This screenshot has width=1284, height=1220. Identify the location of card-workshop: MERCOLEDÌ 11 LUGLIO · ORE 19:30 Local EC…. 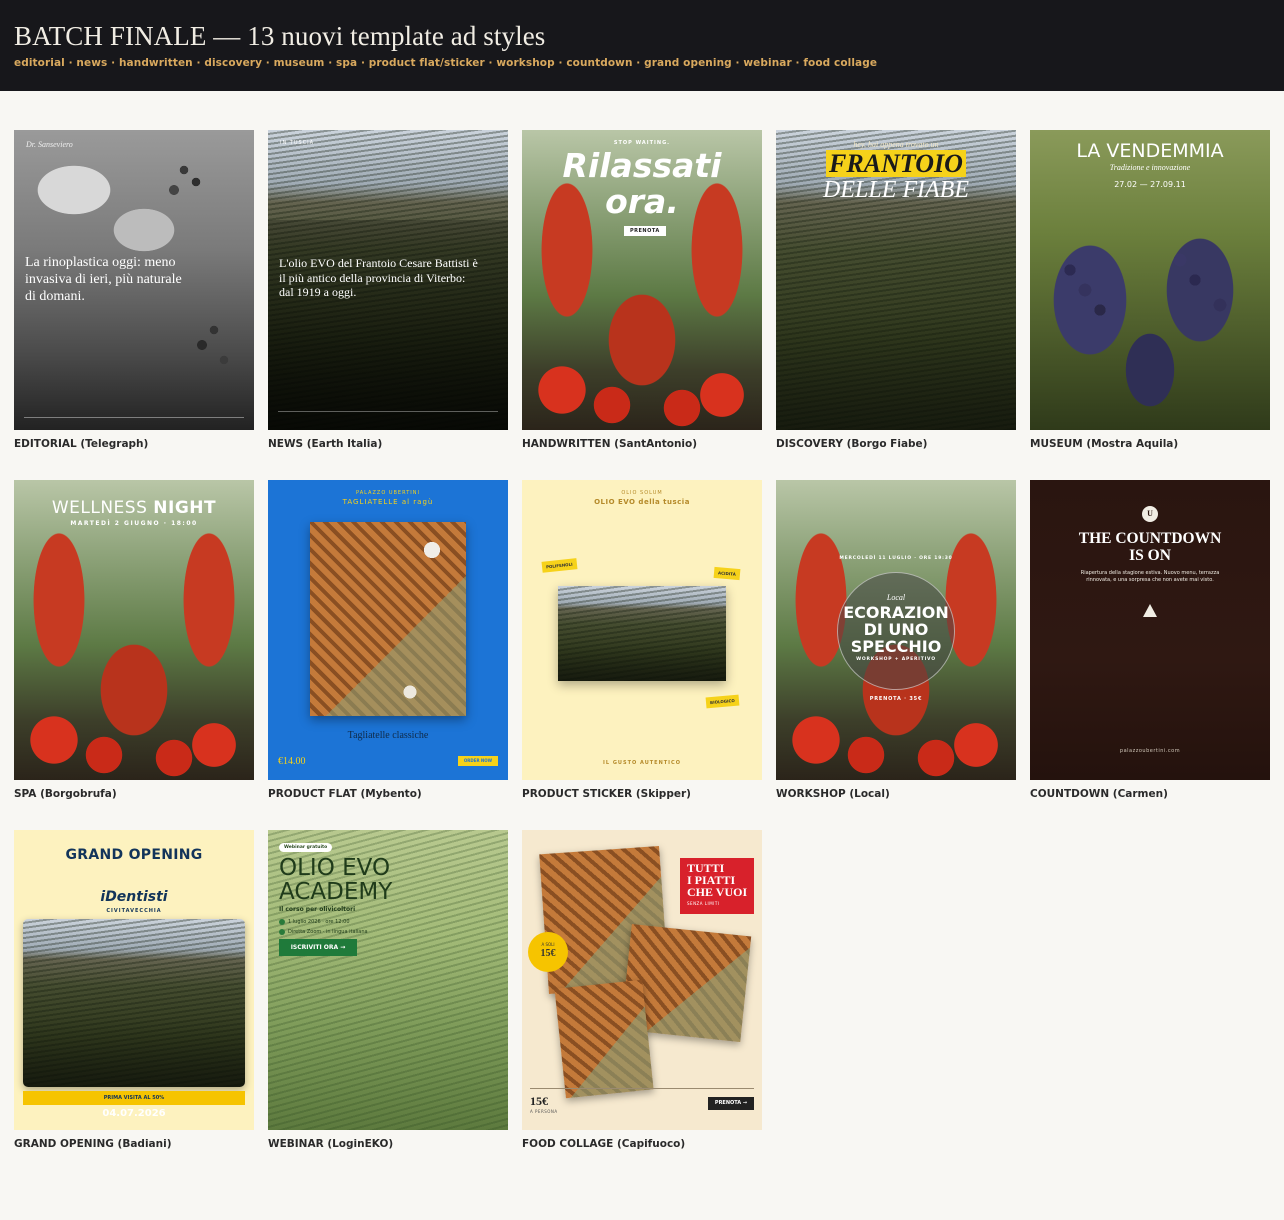
(896, 640).